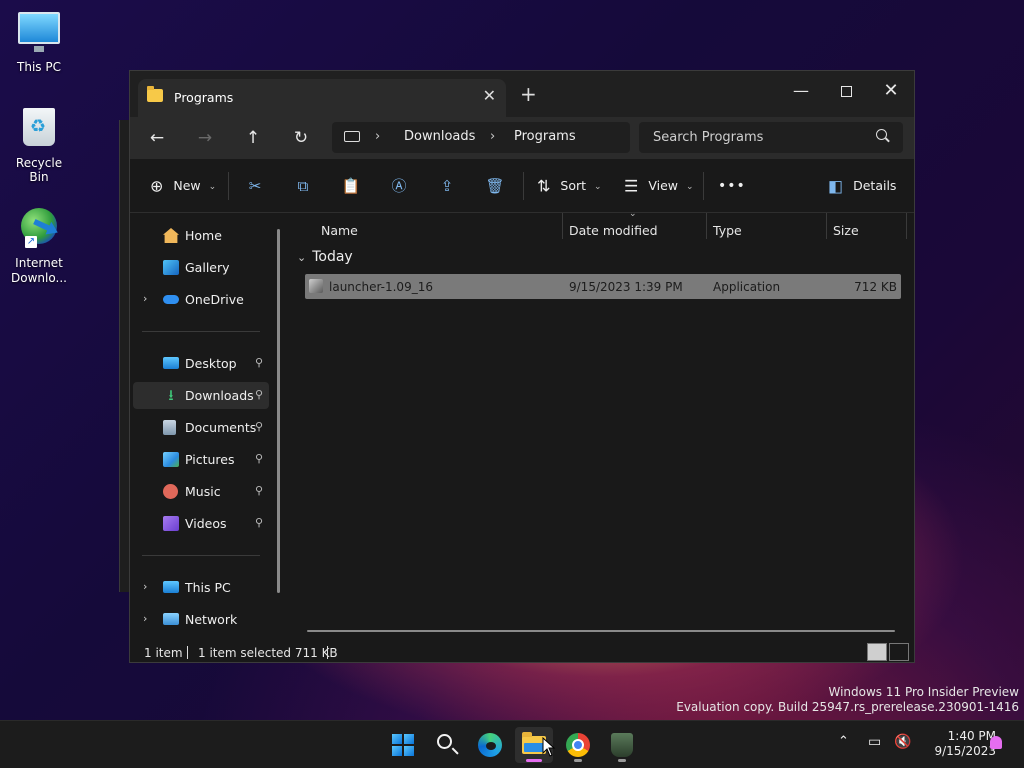  Describe the element at coordinates (439, 136) in the screenshot. I see `breadcrumb-downloads: Downloads` at that location.